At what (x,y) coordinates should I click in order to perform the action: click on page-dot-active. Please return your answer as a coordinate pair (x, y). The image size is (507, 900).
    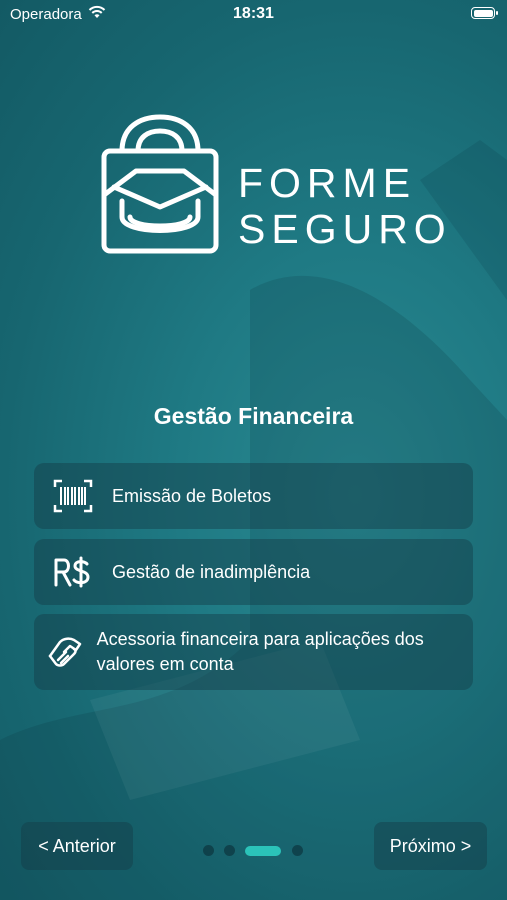
    Looking at the image, I should click on (263, 850).